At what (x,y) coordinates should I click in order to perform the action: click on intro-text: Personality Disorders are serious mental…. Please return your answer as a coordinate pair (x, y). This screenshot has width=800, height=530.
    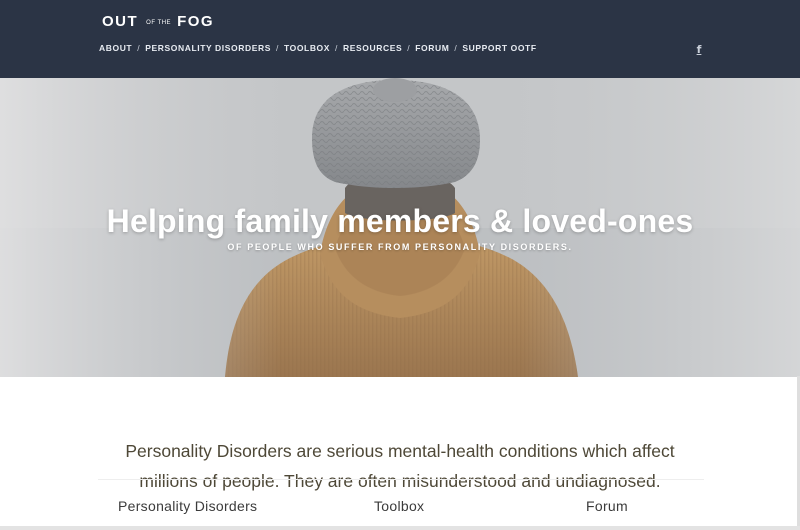
    Looking at the image, I should click on (400, 465).